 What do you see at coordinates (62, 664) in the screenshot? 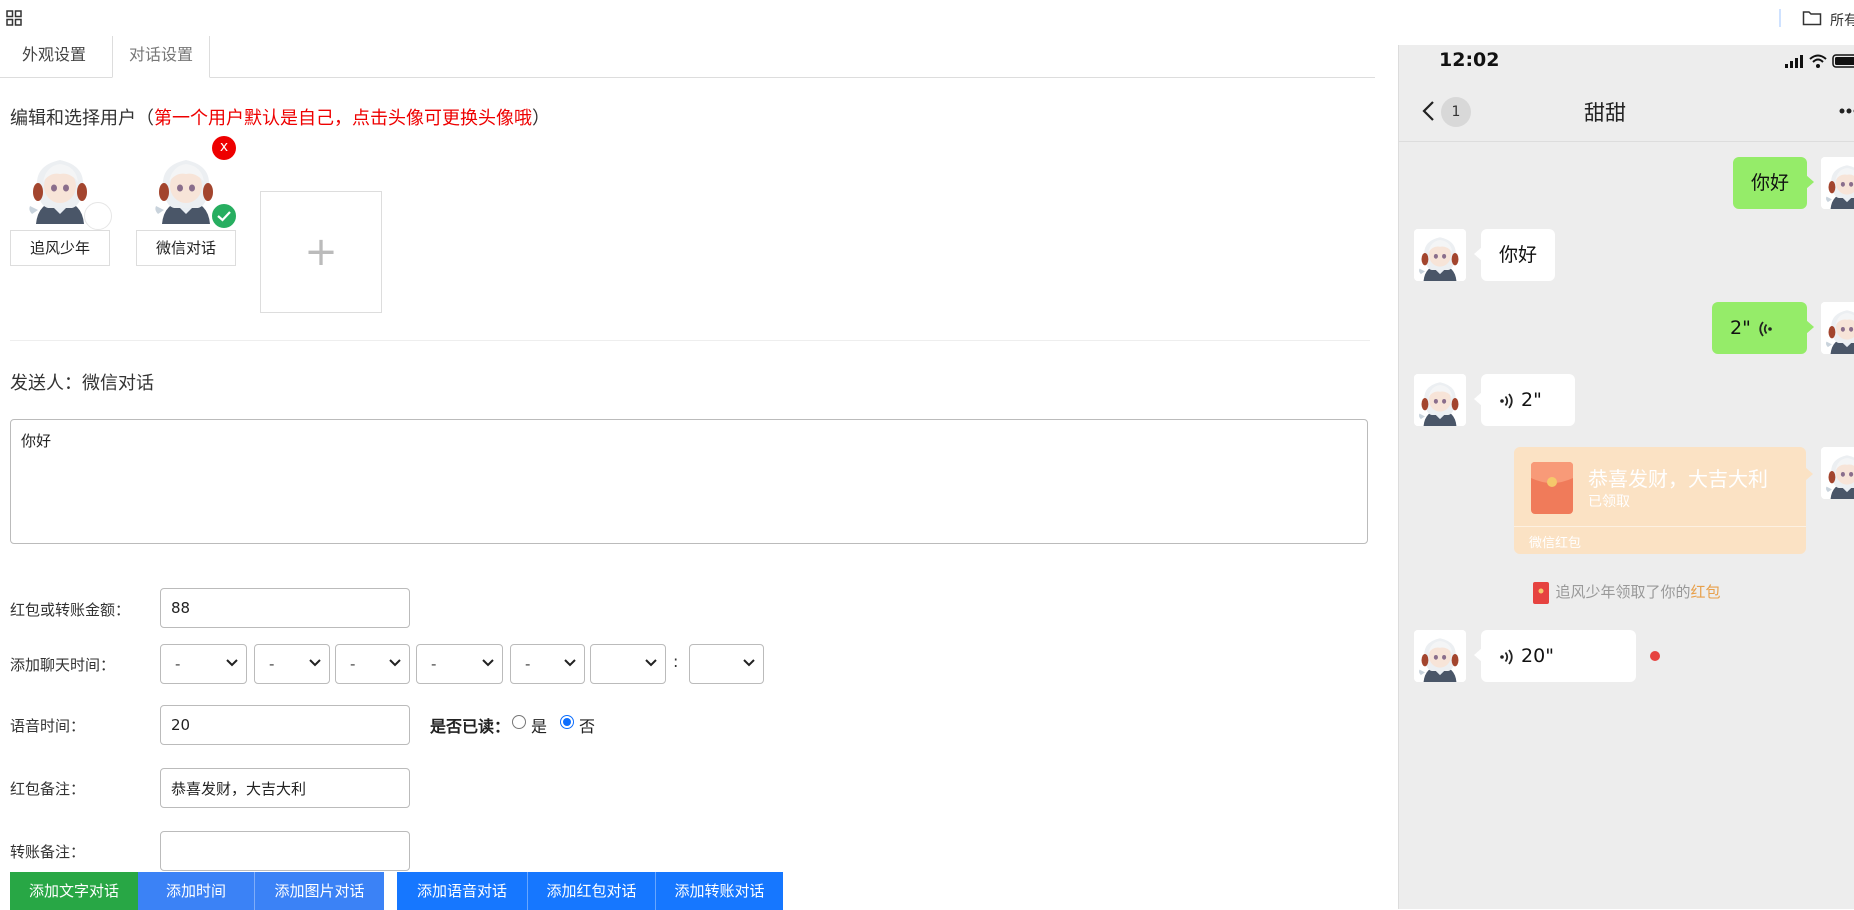
I see `chat-time-label: 添加聊天时间：` at bounding box center [62, 664].